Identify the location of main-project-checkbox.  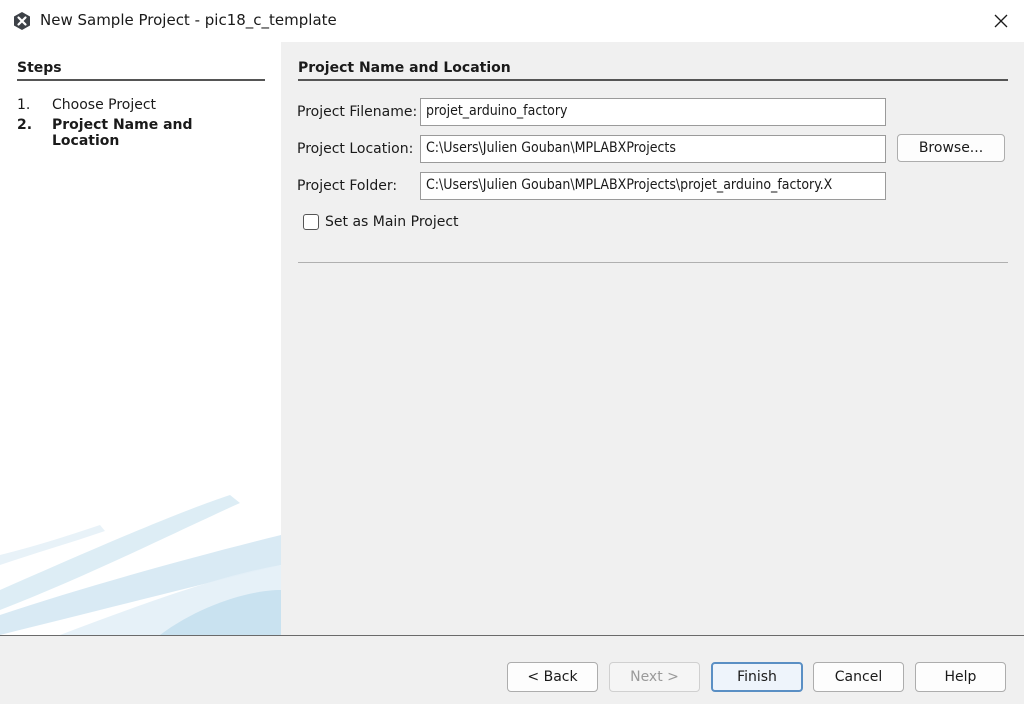
(311, 222).